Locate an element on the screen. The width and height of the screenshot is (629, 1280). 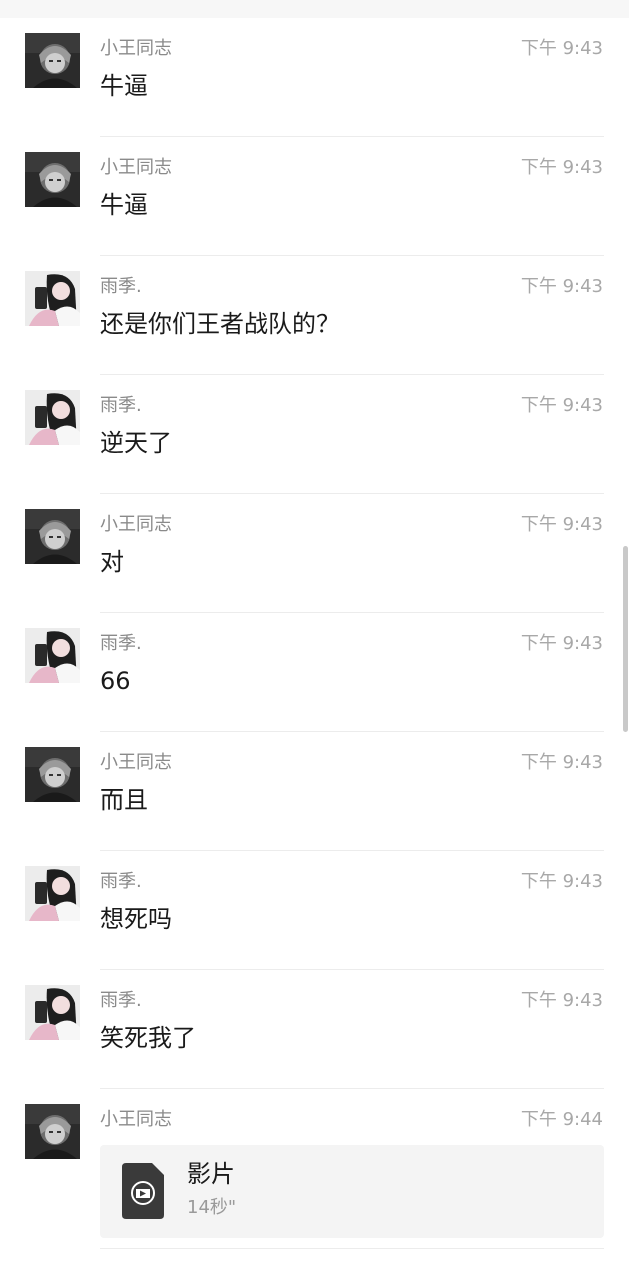
chat-message: 雨季. 下午 9:43 66 is located at coordinates (314, 672).